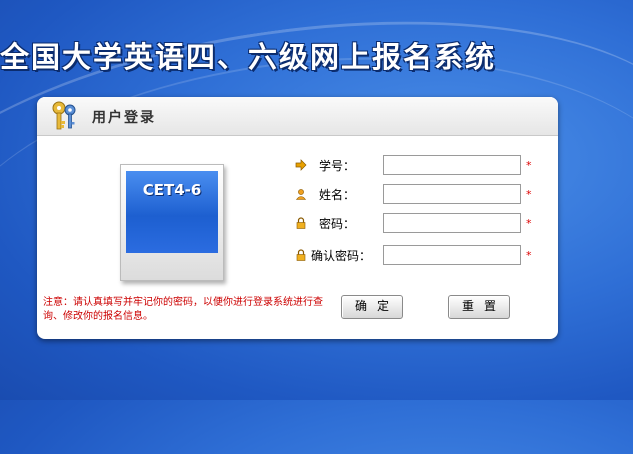 This screenshot has height=454, width=633. What do you see at coordinates (183, 309) in the screenshot?
I see `notice-text: 注意：请认真填写并牢记你的密码，以便你进行登录系统进行查询、修改你的报名信息。` at bounding box center [183, 309].